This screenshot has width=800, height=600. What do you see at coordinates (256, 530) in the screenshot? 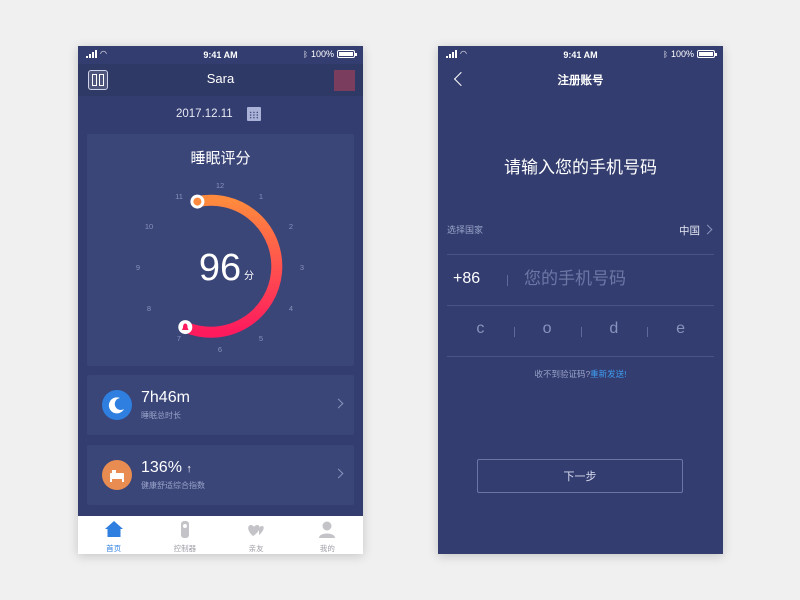
I see `friends-icon` at bounding box center [256, 530].